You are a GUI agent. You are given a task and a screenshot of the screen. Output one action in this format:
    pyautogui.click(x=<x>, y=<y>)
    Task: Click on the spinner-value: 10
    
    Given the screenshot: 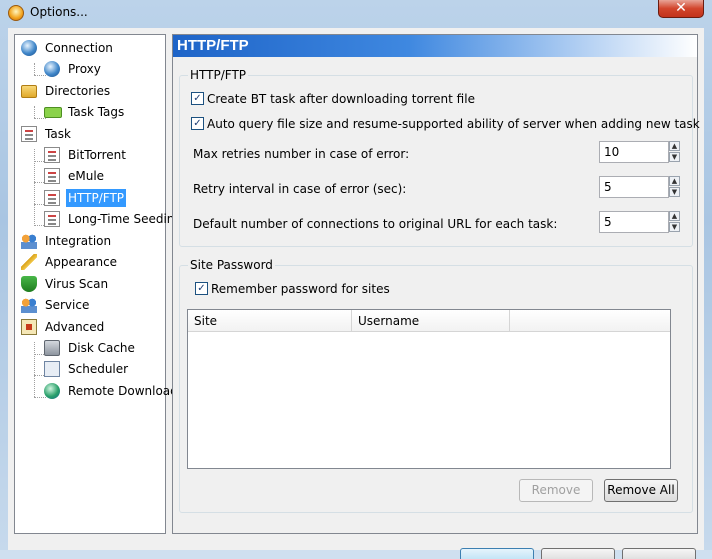 What is the action you would take?
    pyautogui.click(x=612, y=152)
    